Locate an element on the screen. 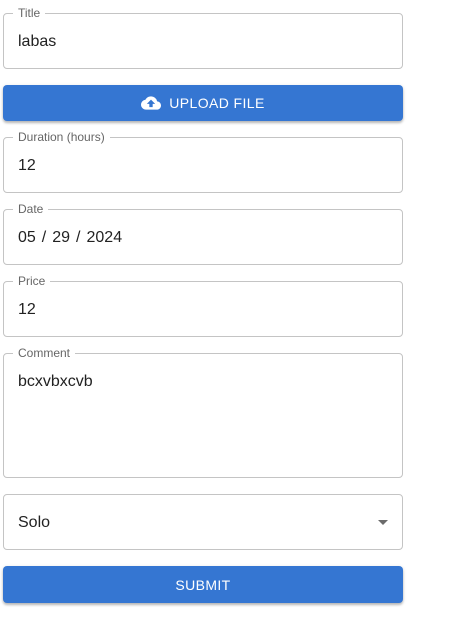 The width and height of the screenshot is (475, 620). price-field: Price 12 is located at coordinates (203, 305).